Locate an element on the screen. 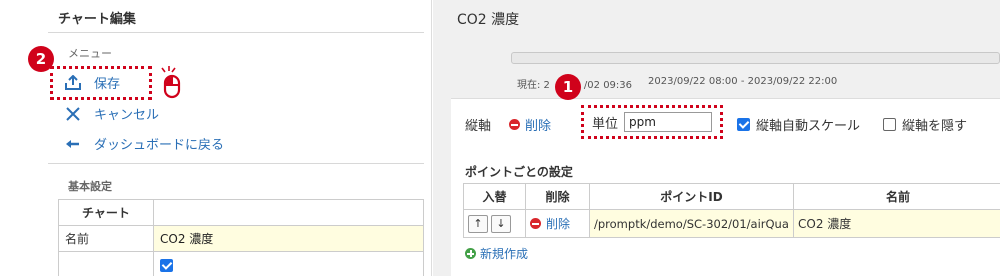 This screenshot has height=276, width=1000. point-name-field: CO2 濃度 is located at coordinates (896, 223).